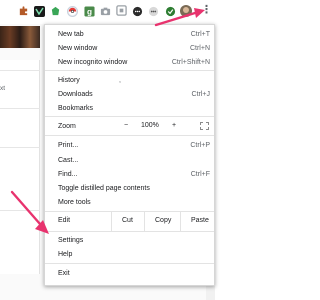 This screenshot has width=320, height=300. Describe the element at coordinates (204, 126) in the screenshot. I see `fullscreen-icon` at that location.